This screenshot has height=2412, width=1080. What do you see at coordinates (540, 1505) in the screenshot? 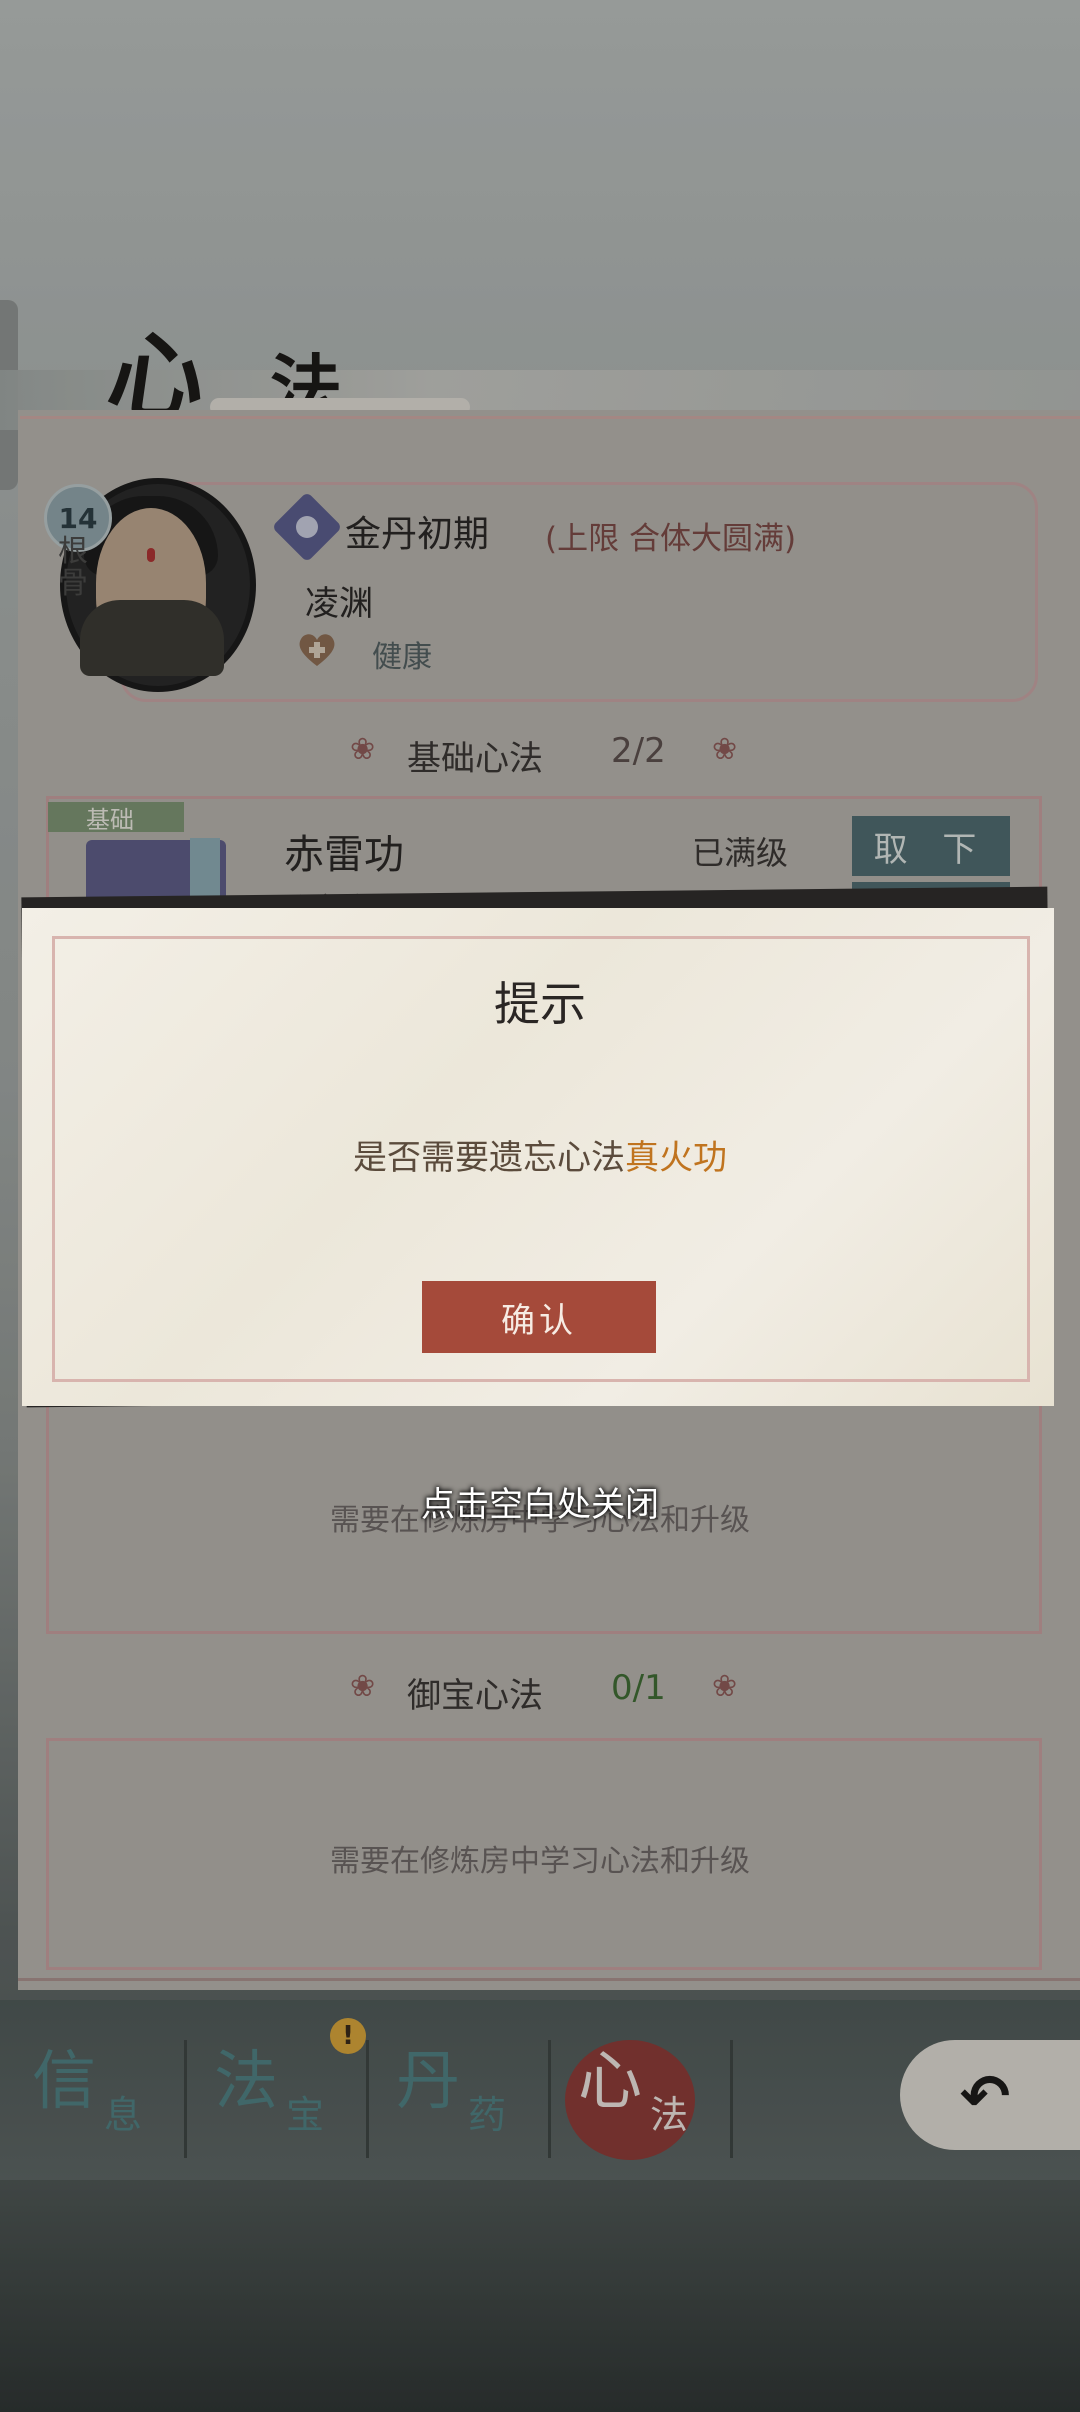
I see `close-hint: 点击空白处关闭` at bounding box center [540, 1505].